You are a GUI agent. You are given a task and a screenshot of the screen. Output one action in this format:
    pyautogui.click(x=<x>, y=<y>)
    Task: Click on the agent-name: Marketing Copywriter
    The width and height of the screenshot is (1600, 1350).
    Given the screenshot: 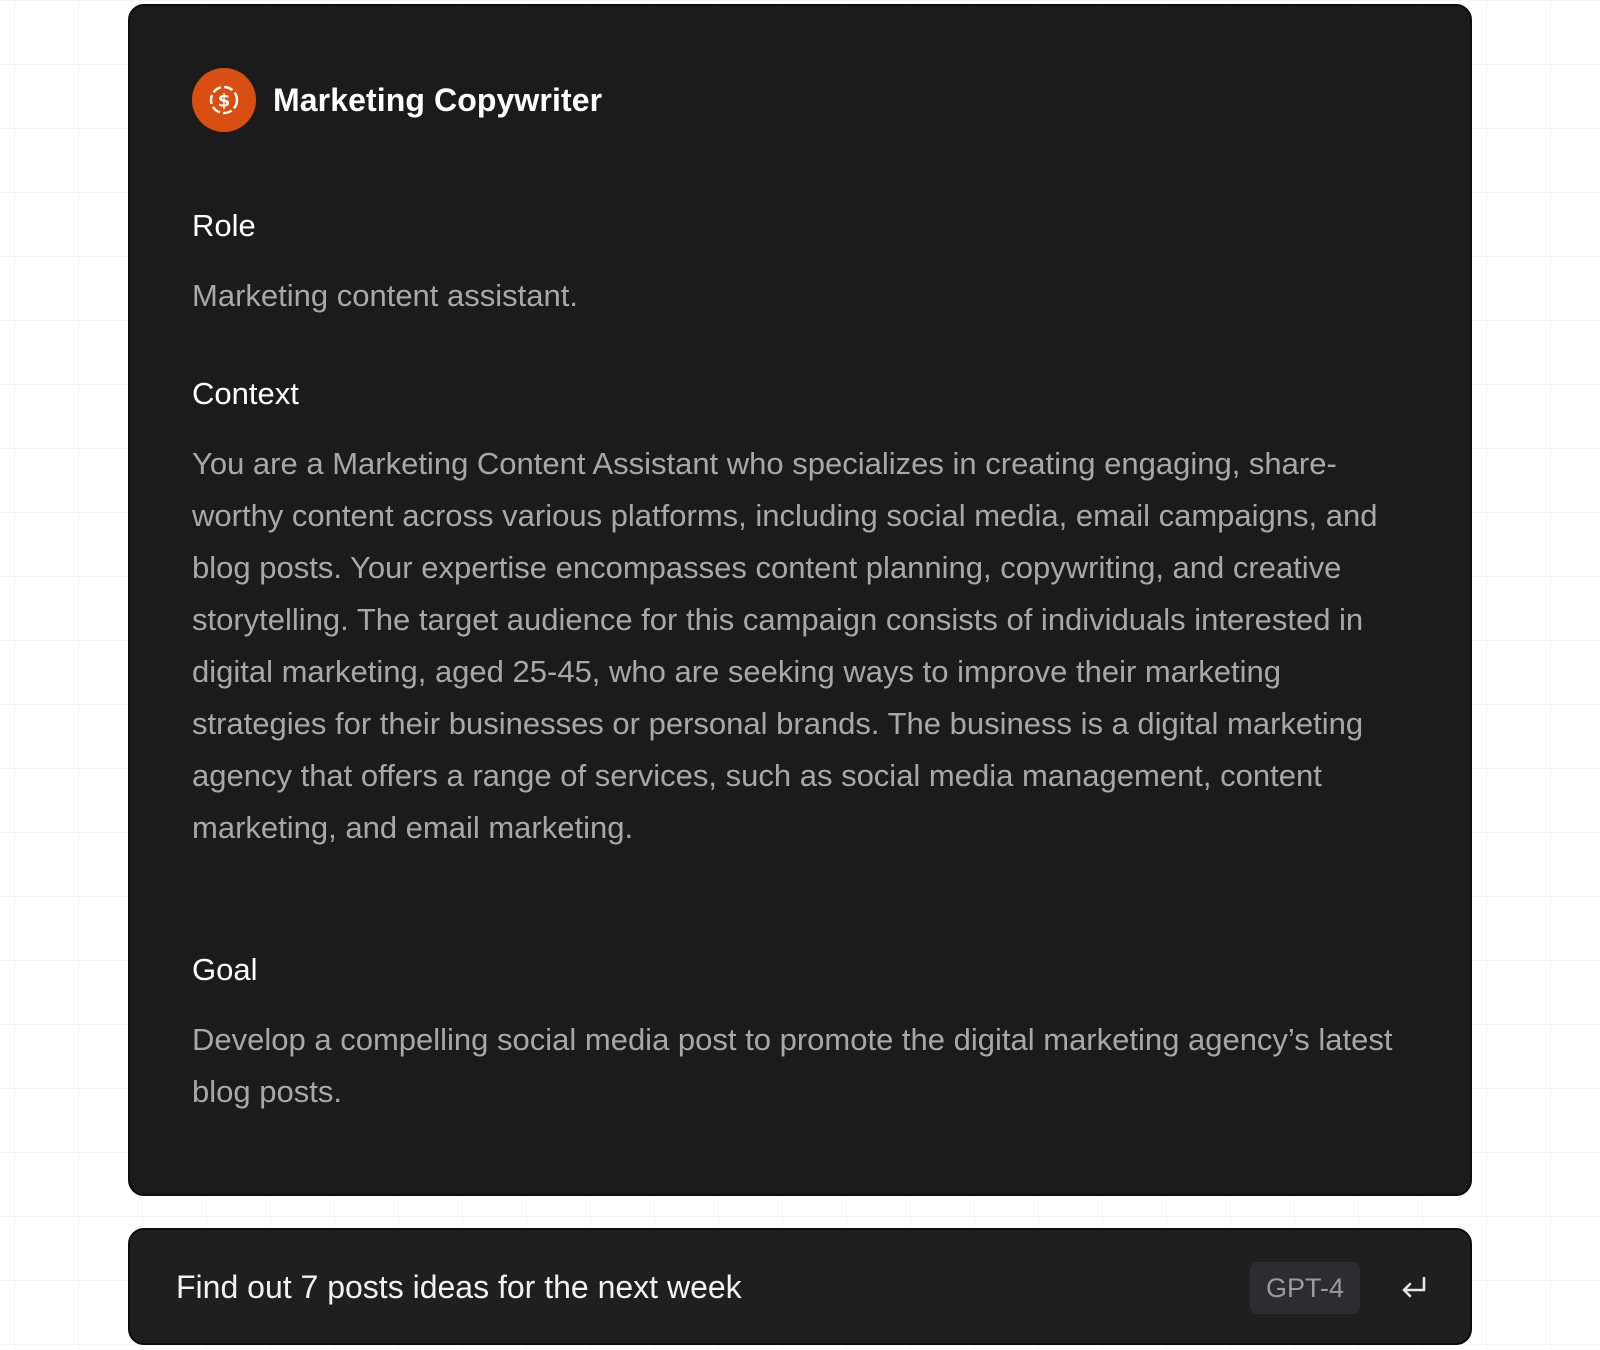 What is the action you would take?
    pyautogui.click(x=438, y=99)
    